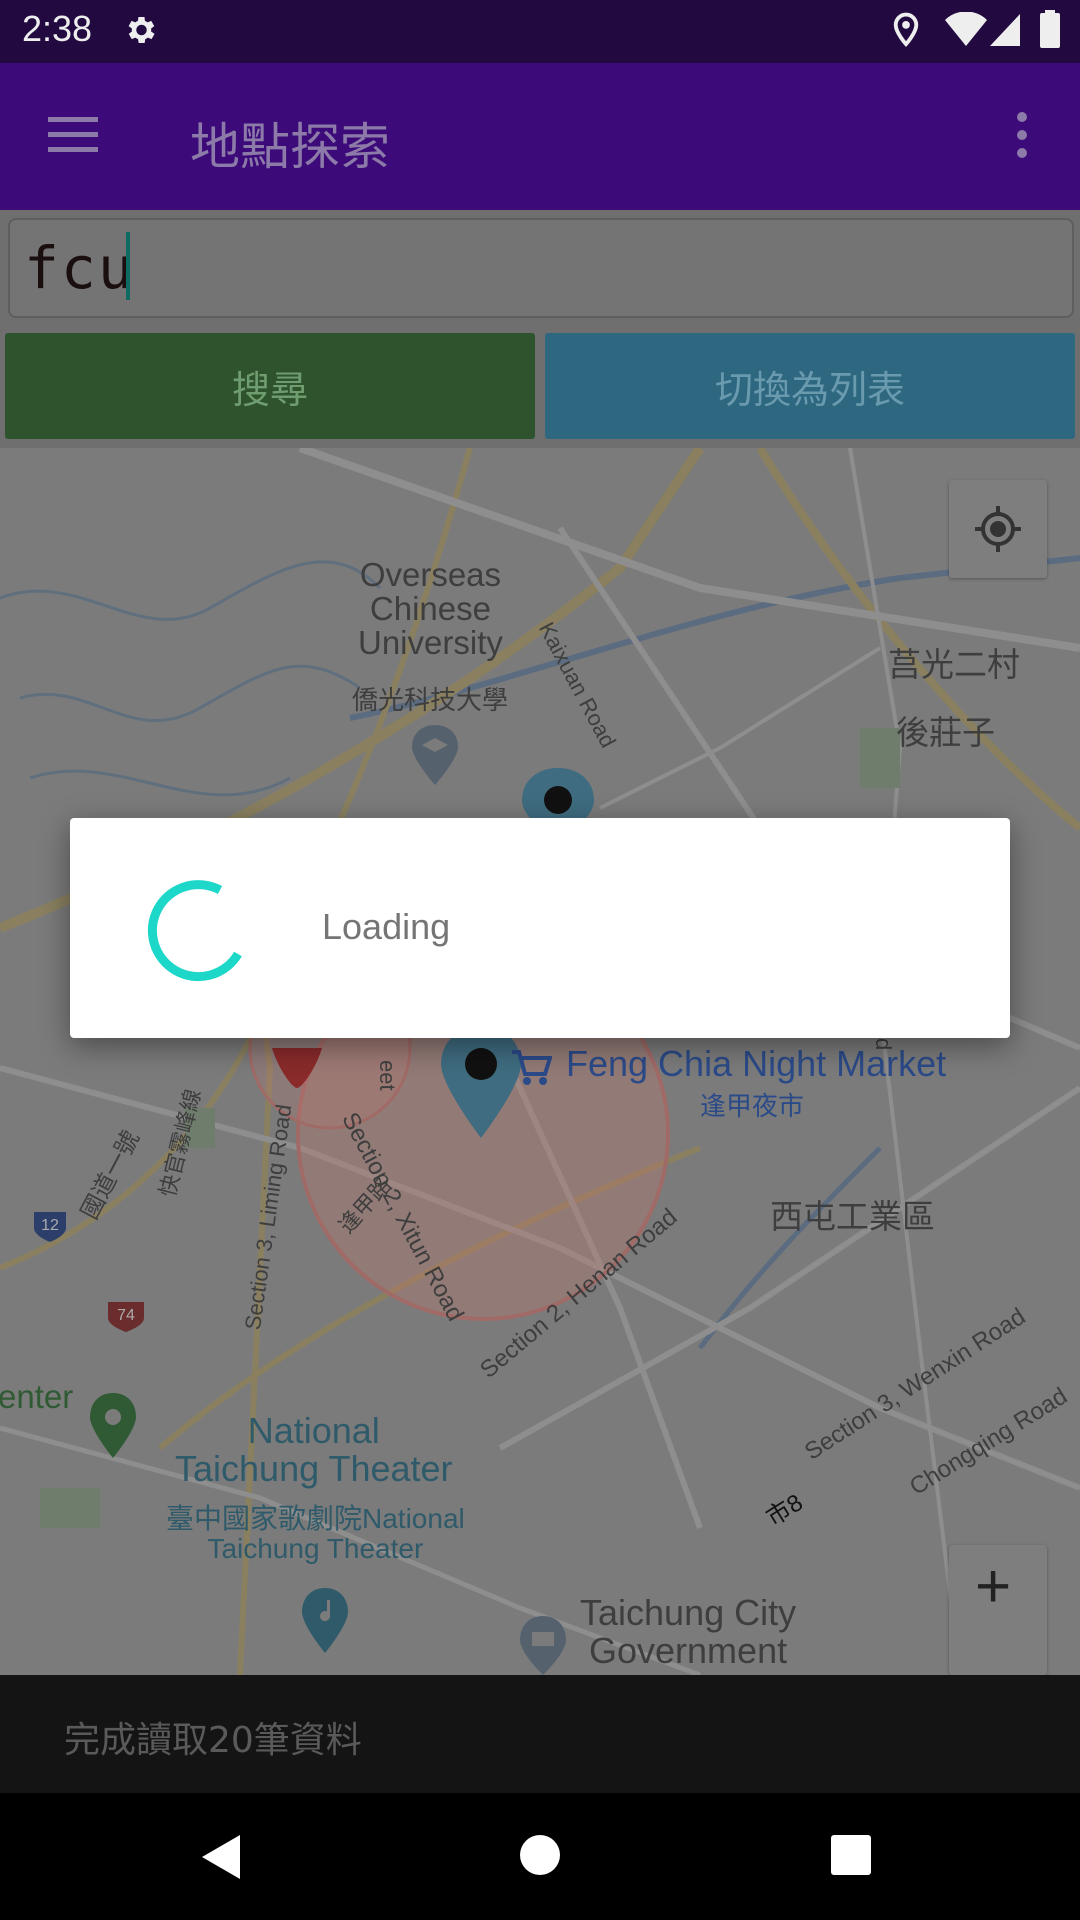 The image size is (1080, 1920). Describe the element at coordinates (387, 1075) in the screenshot. I see `street-partial-label: eet` at that location.